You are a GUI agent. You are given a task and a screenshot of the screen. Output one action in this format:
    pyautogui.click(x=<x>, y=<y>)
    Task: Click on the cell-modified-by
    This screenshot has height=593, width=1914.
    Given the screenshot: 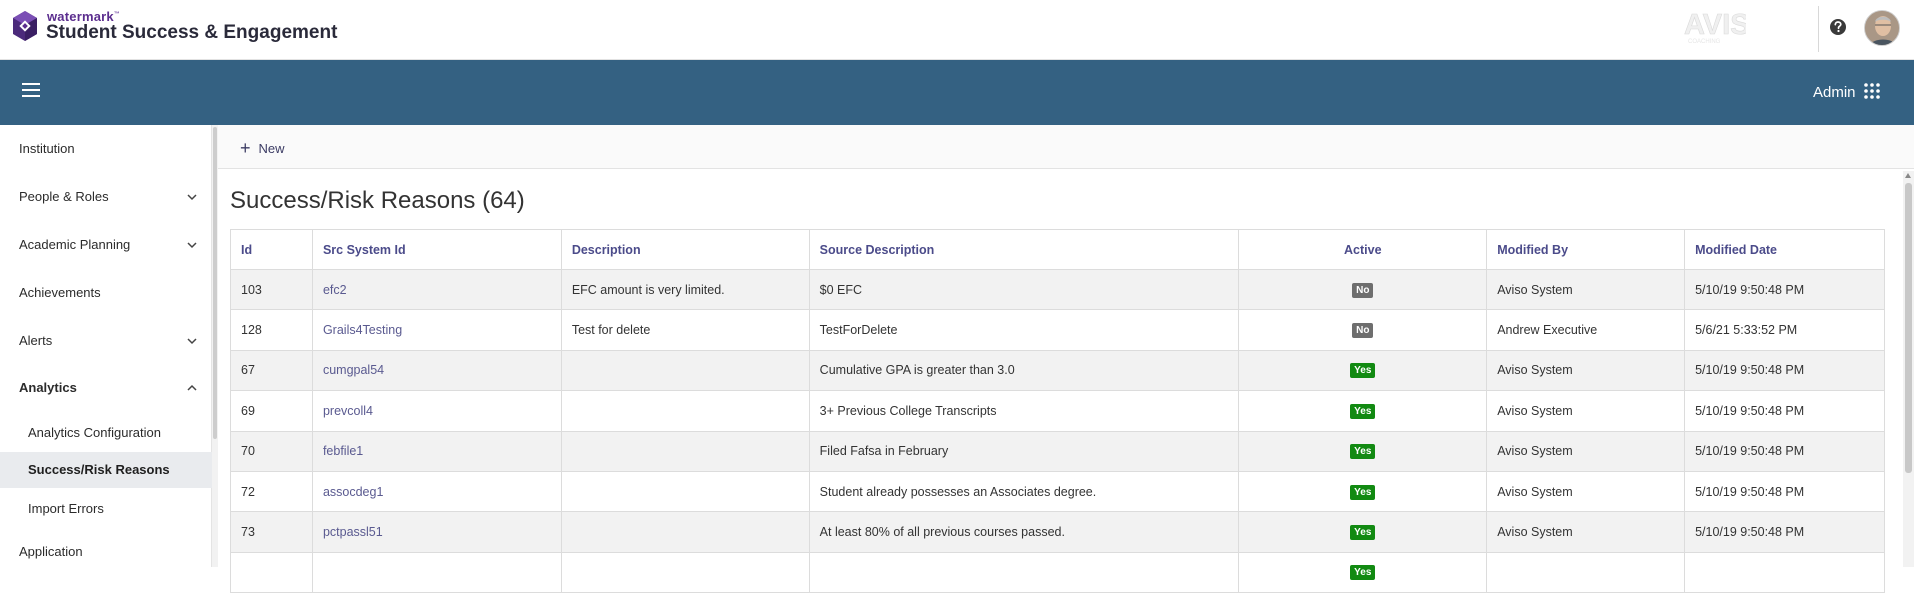 What is the action you would take?
    pyautogui.click(x=1586, y=572)
    